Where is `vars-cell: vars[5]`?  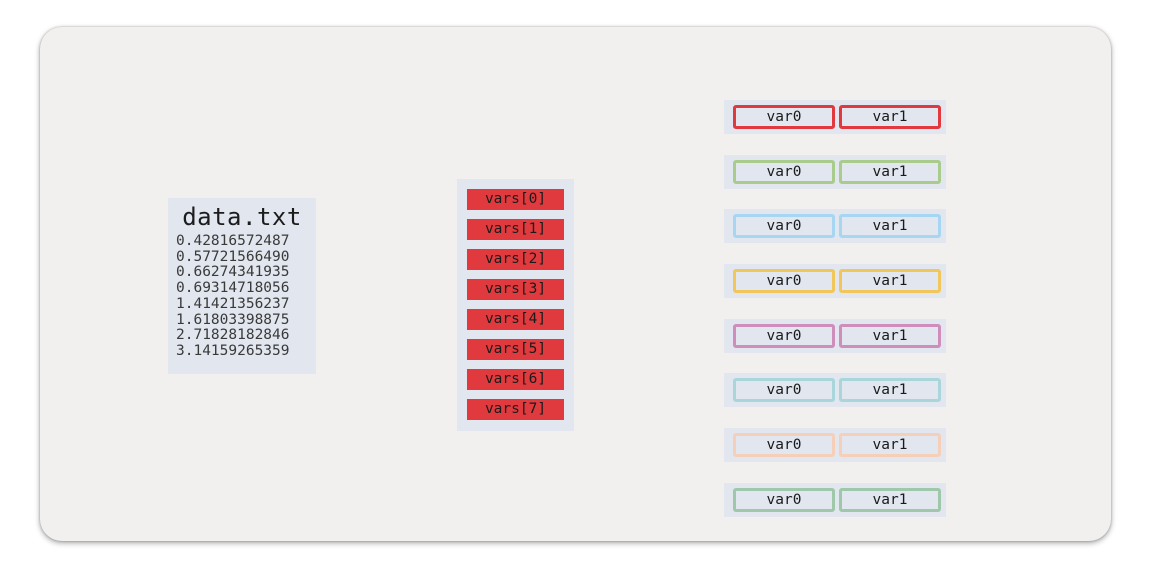
vars-cell: vars[5] is located at coordinates (515, 349).